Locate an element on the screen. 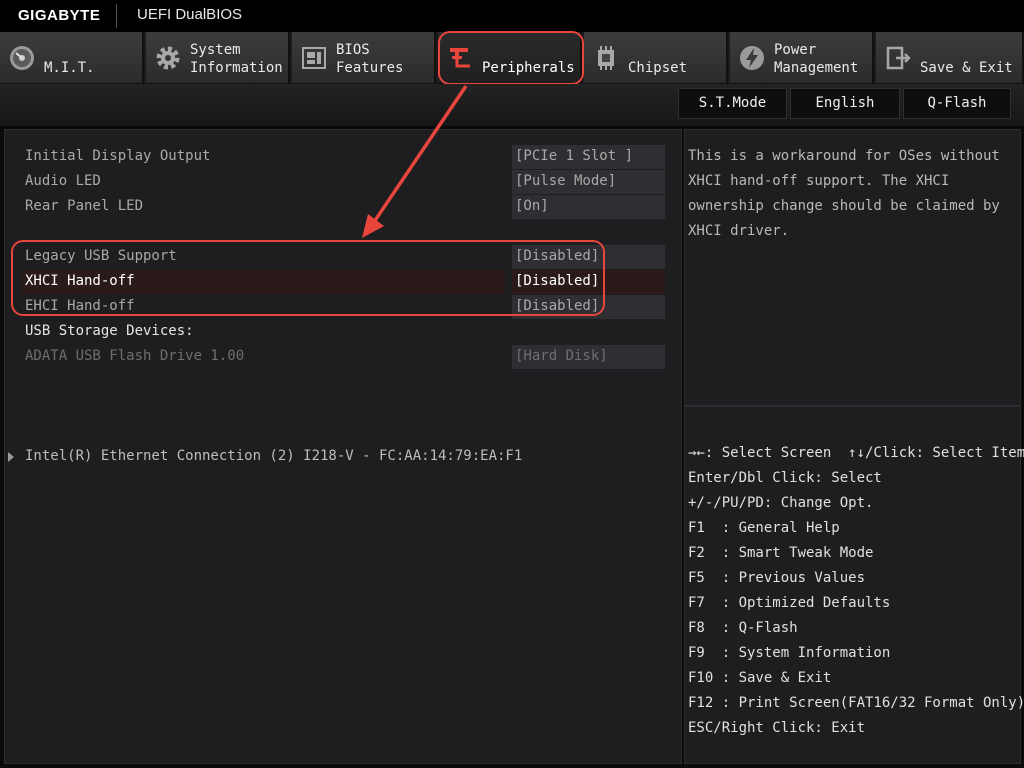 Image resolution: width=1024 pixels, height=768 pixels. tab-mit: M.I.T. is located at coordinates (72, 58).